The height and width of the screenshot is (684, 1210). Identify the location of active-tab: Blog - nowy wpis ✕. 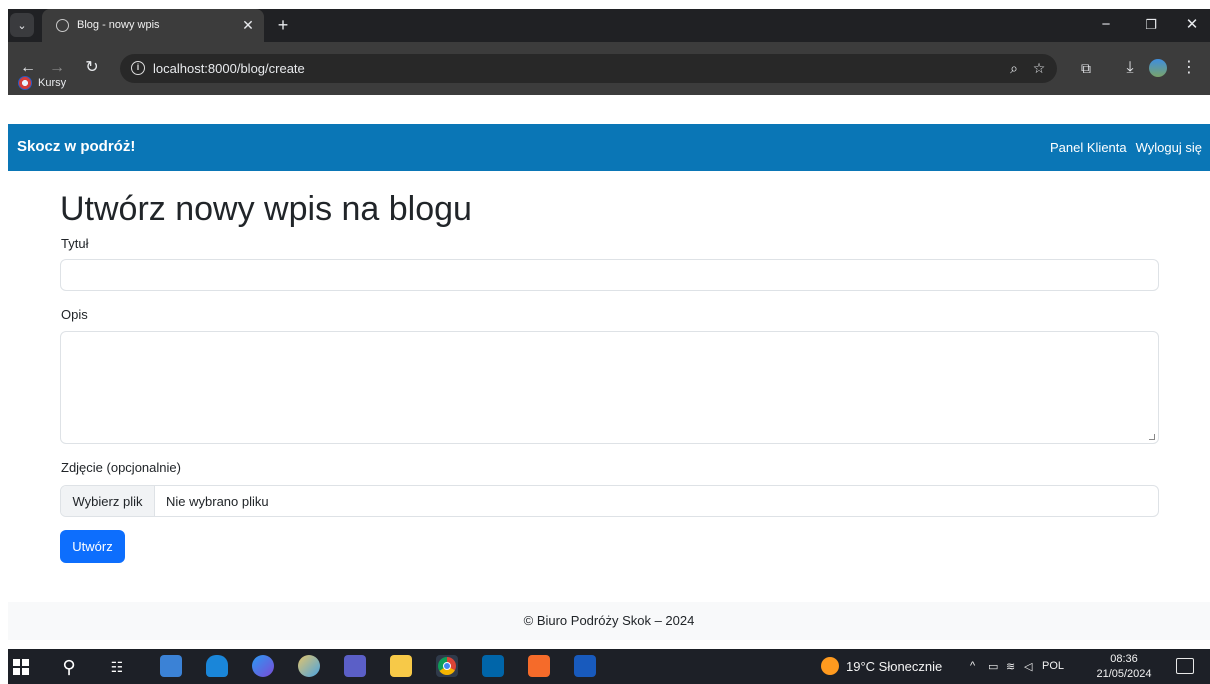
(153, 25).